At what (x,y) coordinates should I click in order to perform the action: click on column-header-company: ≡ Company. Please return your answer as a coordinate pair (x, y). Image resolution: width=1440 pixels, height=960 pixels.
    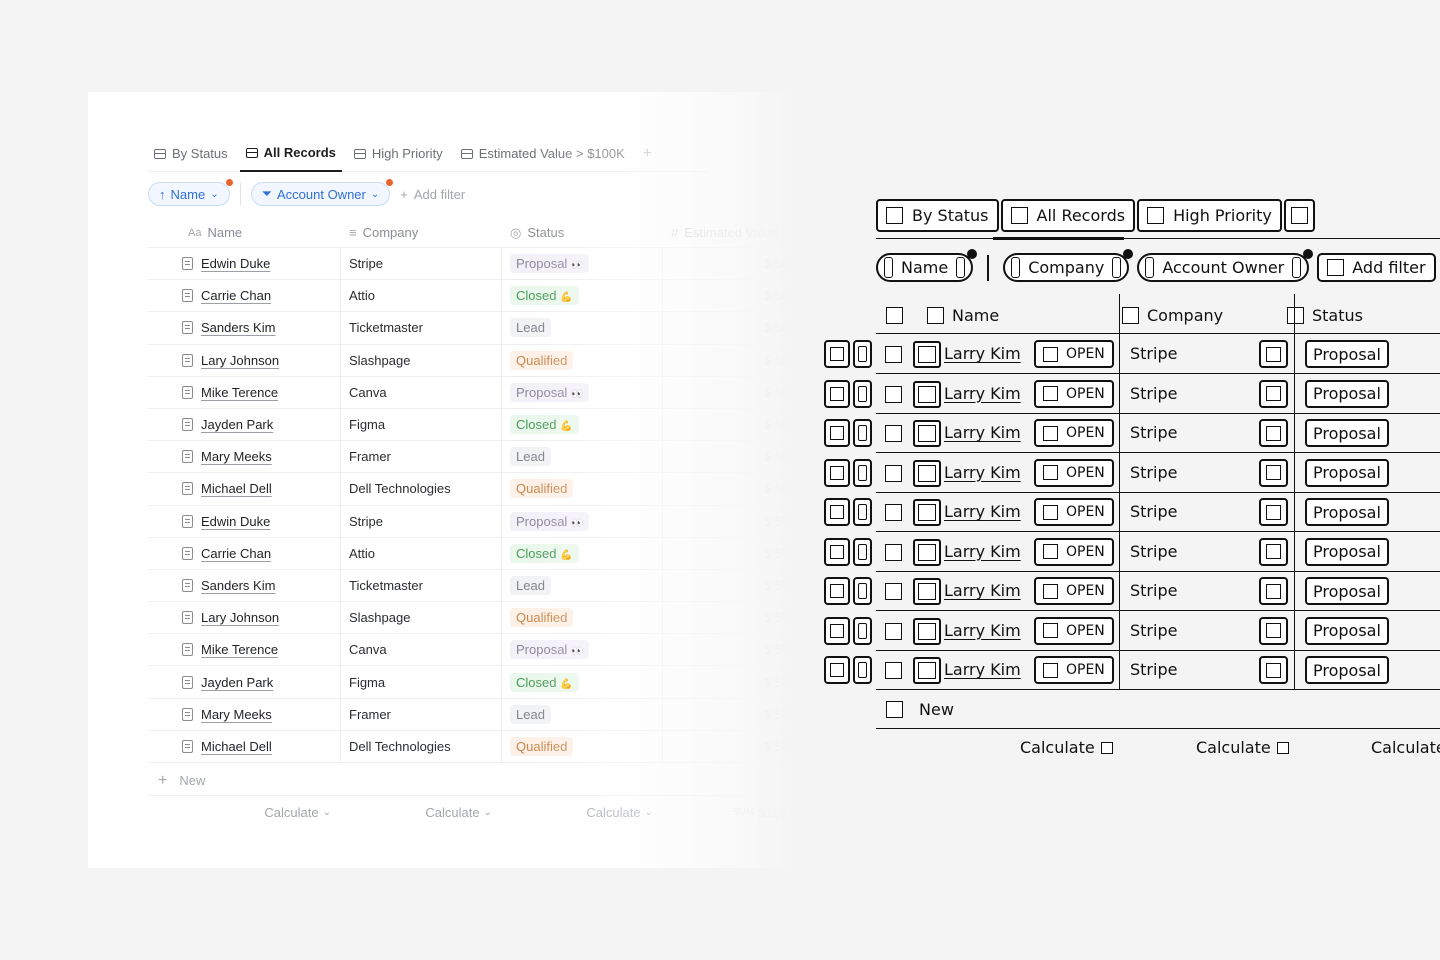
    Looking at the image, I should click on (421, 232).